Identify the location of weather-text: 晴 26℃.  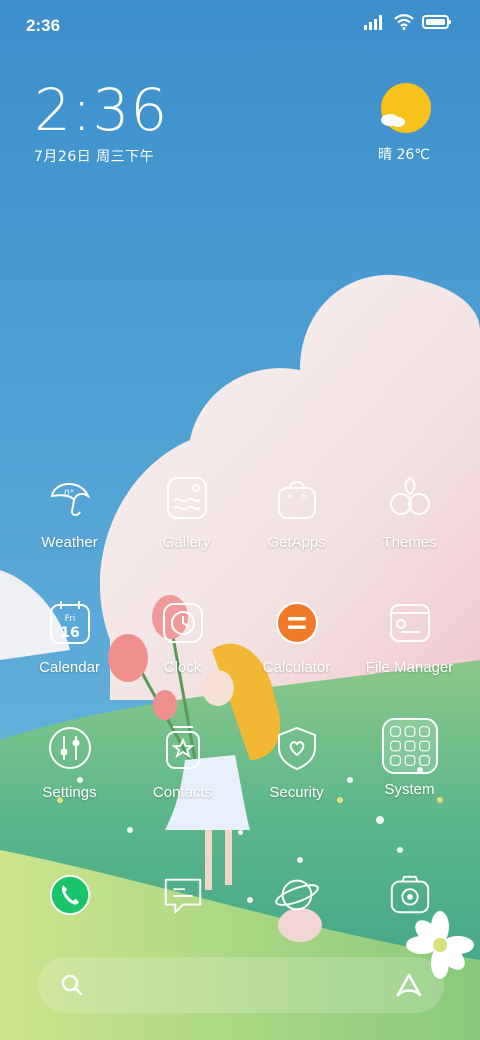
(404, 155).